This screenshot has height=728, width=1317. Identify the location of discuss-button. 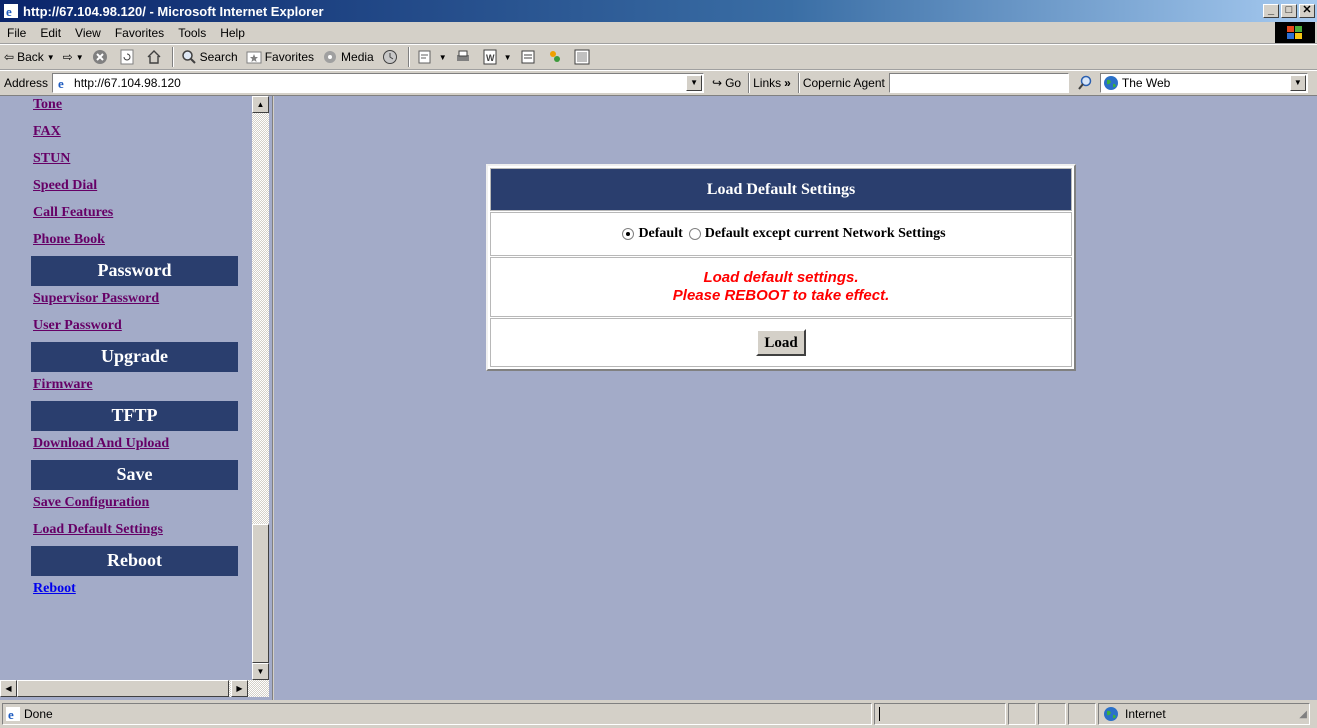
(529, 57).